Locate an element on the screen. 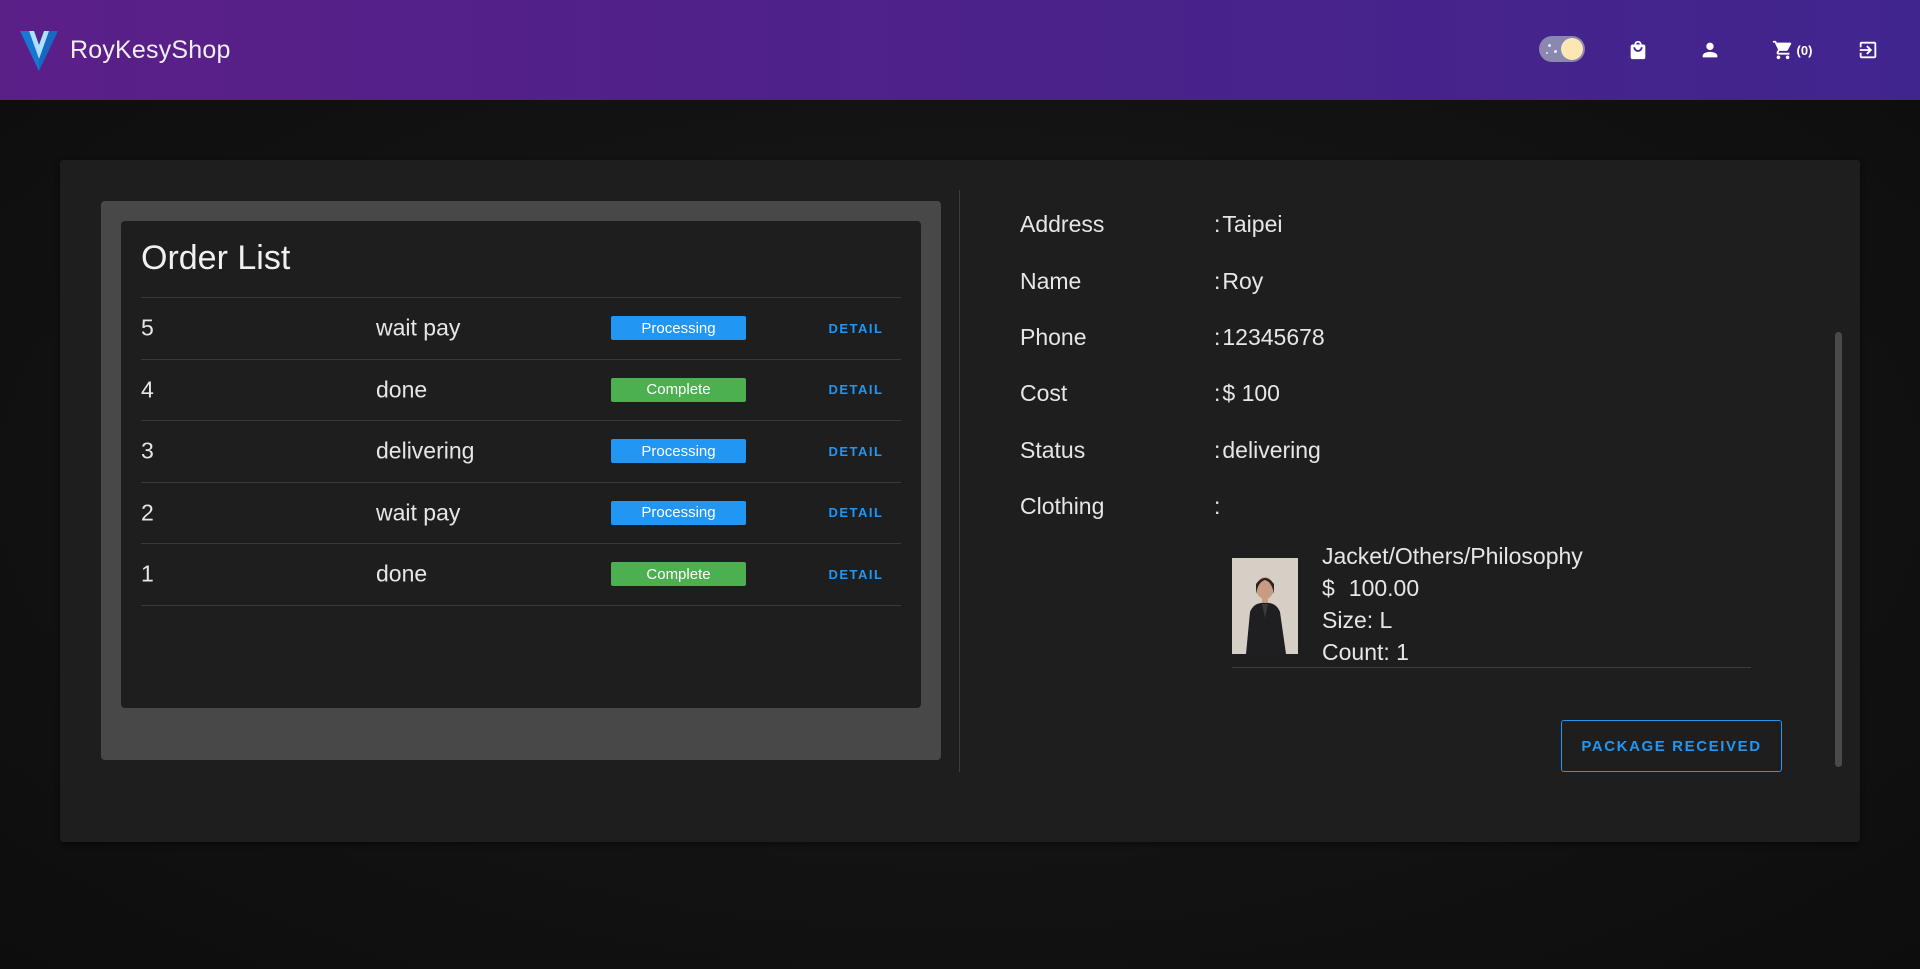 This screenshot has height=969, width=1920. shopping-bag-button is located at coordinates (1638, 50).